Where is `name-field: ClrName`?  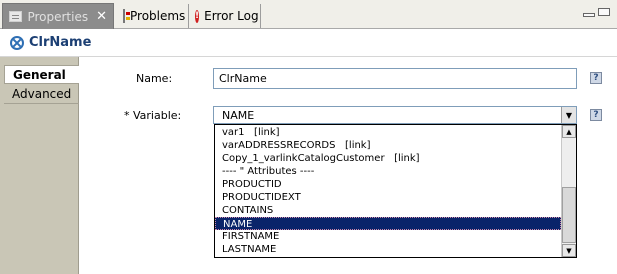
name-field: ClrName is located at coordinates (395, 78).